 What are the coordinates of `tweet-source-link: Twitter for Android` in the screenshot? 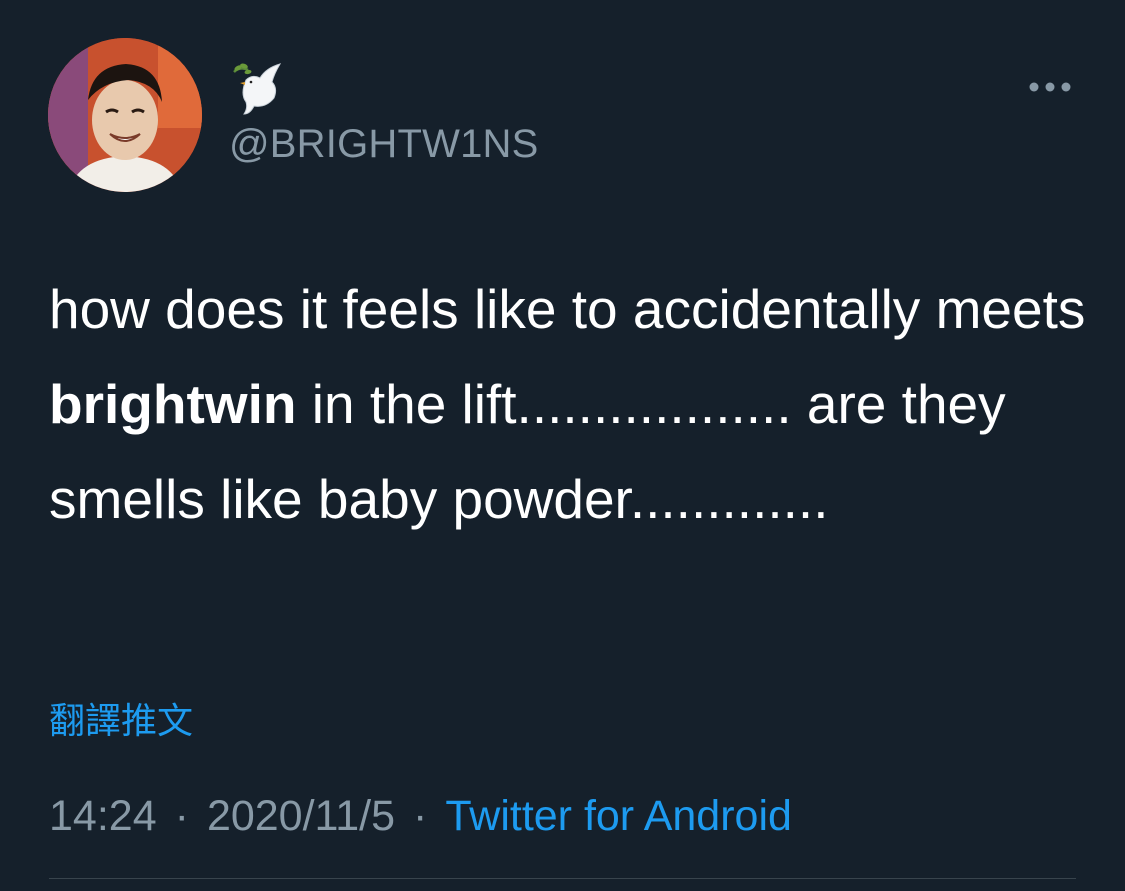 It's located at (618, 816).